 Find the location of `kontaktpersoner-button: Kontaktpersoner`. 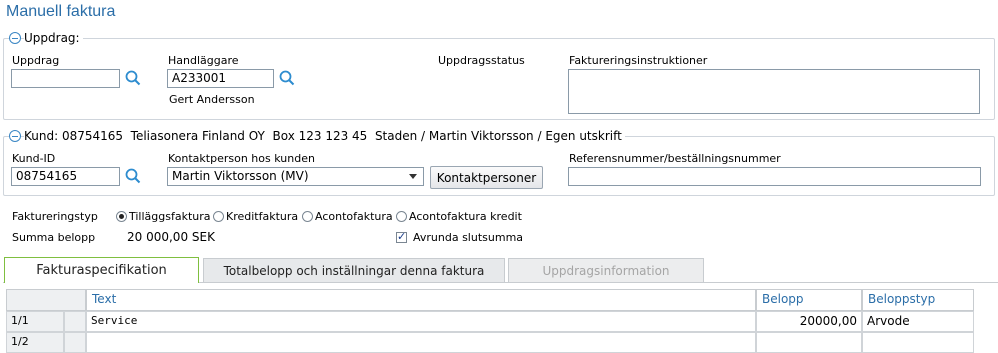

kontaktpersoner-button: Kontaktpersoner is located at coordinates (486, 177).